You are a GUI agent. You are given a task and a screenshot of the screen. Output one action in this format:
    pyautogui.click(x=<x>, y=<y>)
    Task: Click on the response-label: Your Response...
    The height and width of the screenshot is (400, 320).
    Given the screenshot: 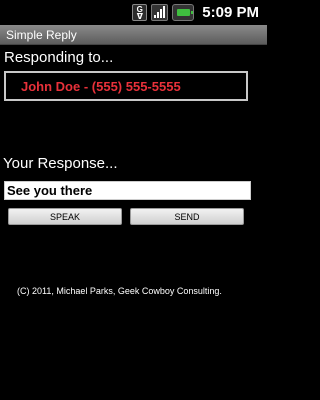 What is the action you would take?
    pyautogui.click(x=60, y=163)
    